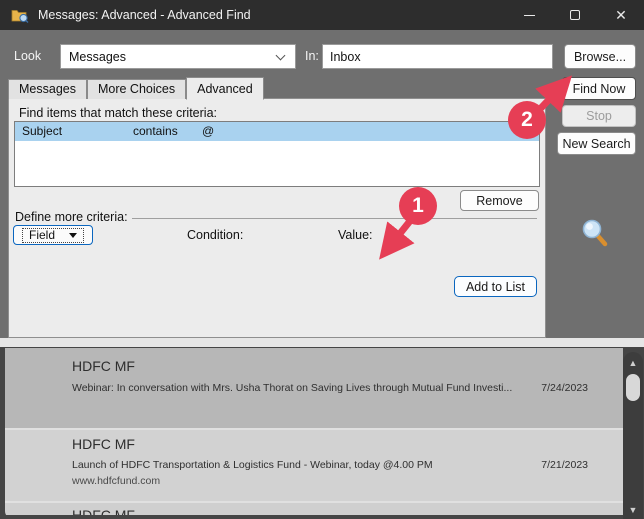  I want to click on mail-date: 7/24/2023, so click(564, 388).